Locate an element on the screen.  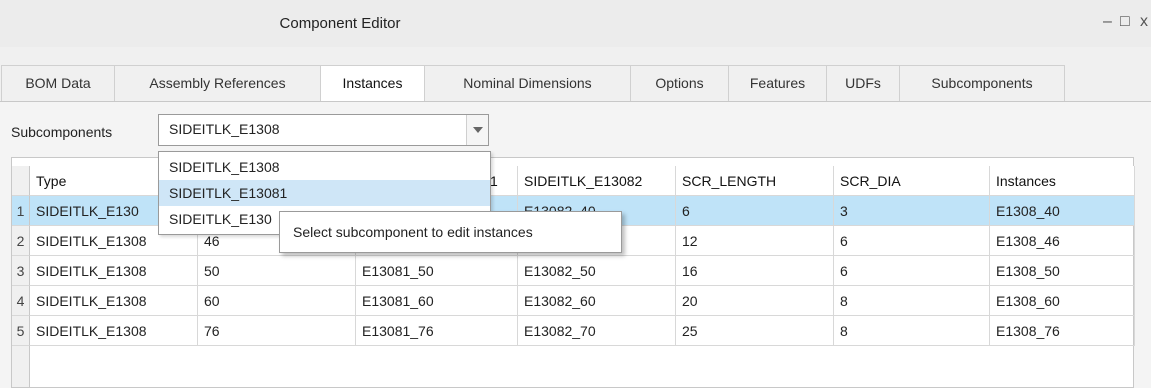
table-cell: 25 is located at coordinates (755, 331).